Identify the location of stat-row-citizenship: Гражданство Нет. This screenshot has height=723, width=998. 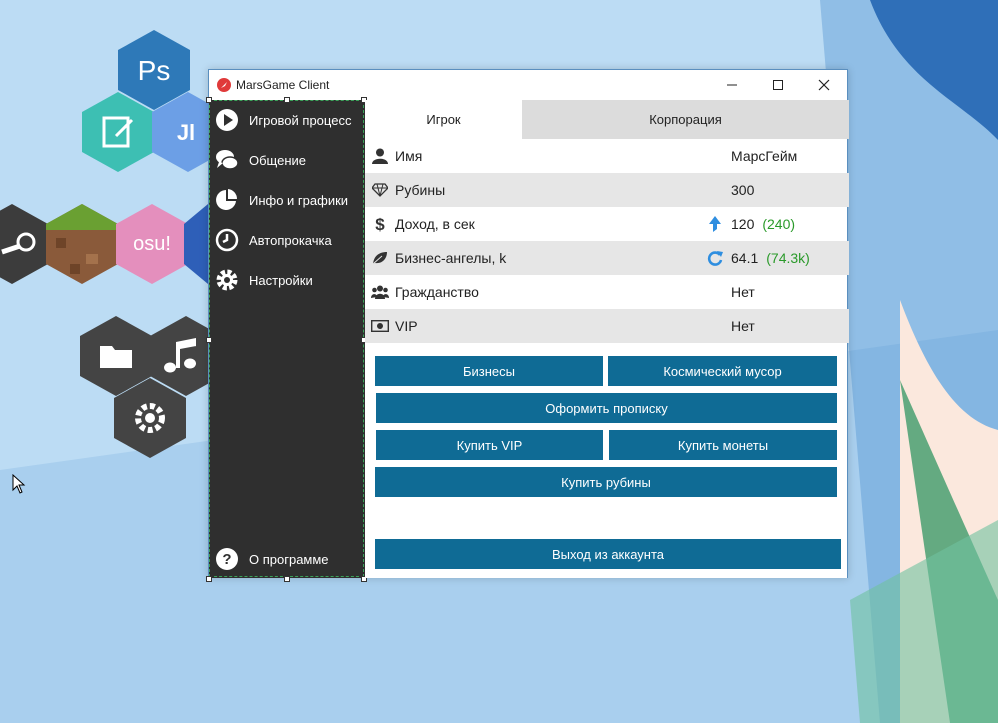
(607, 292).